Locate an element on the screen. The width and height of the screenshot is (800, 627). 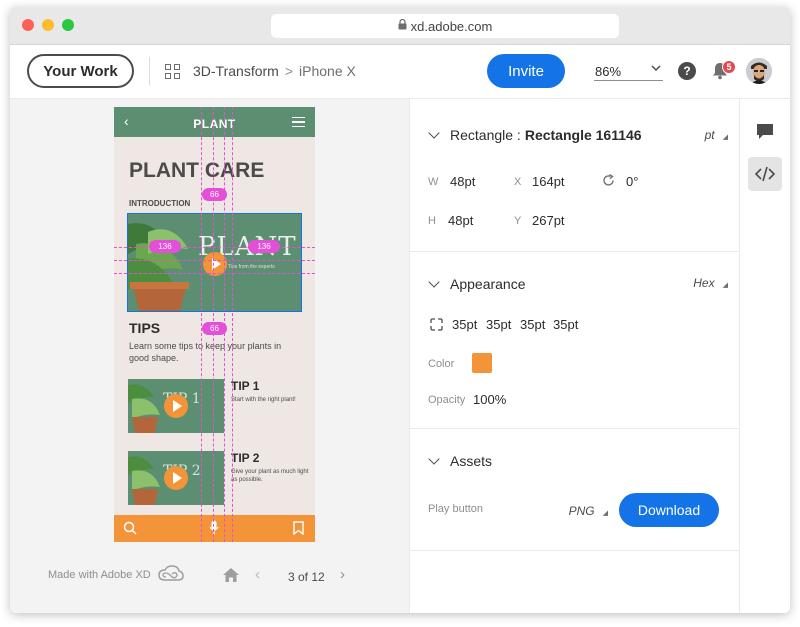
spacing-label-right: 136 is located at coordinates (264, 246).